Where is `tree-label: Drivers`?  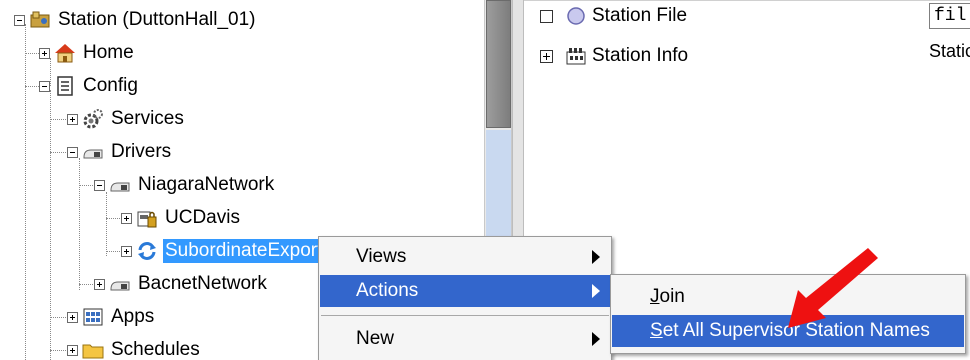 tree-label: Drivers is located at coordinates (141, 151).